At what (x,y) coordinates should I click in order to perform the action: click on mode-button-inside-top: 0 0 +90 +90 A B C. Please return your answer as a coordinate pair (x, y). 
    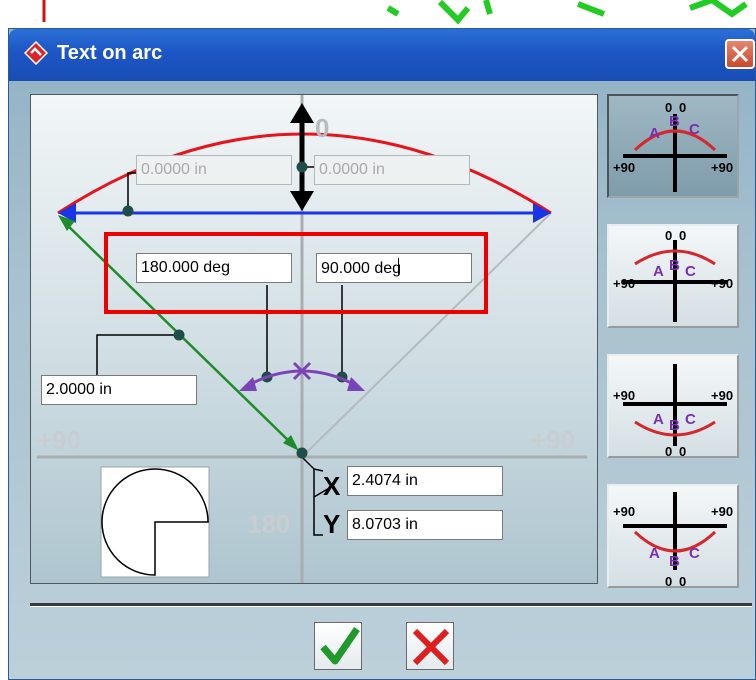
    Looking at the image, I should click on (673, 276).